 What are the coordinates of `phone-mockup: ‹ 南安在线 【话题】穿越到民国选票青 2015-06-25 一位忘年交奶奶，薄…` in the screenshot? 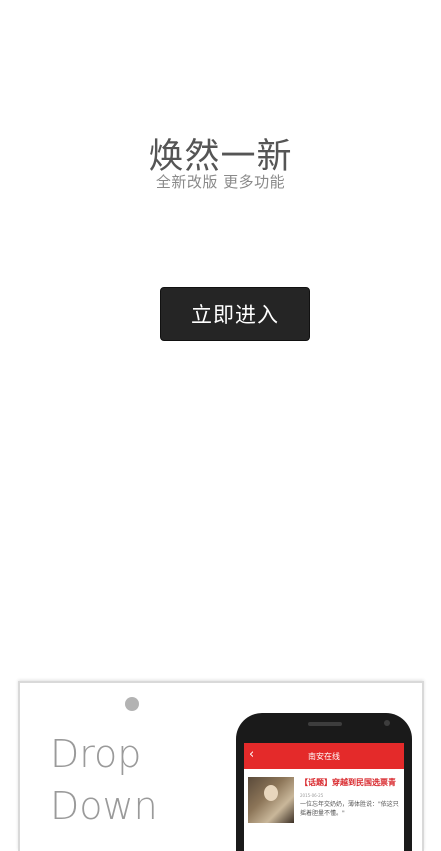 It's located at (324, 782).